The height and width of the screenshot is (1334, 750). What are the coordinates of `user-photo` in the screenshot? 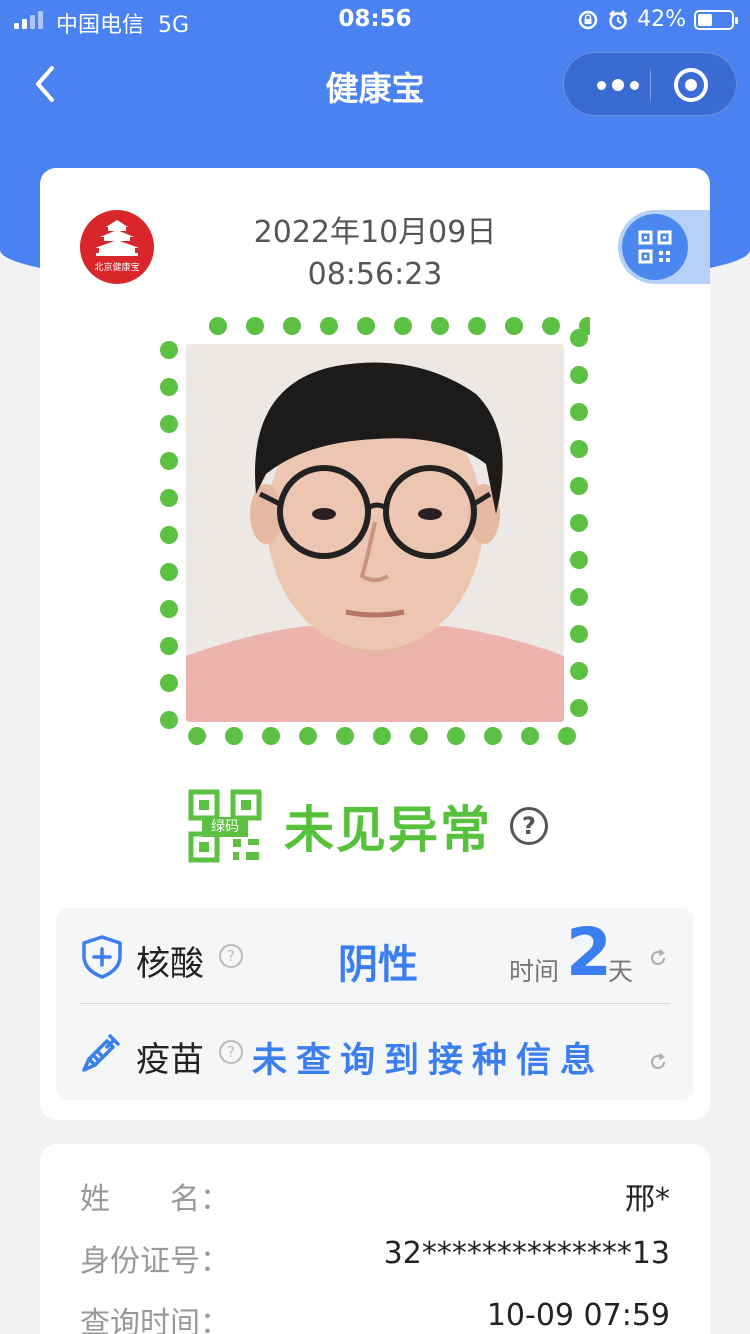 It's located at (375, 533).